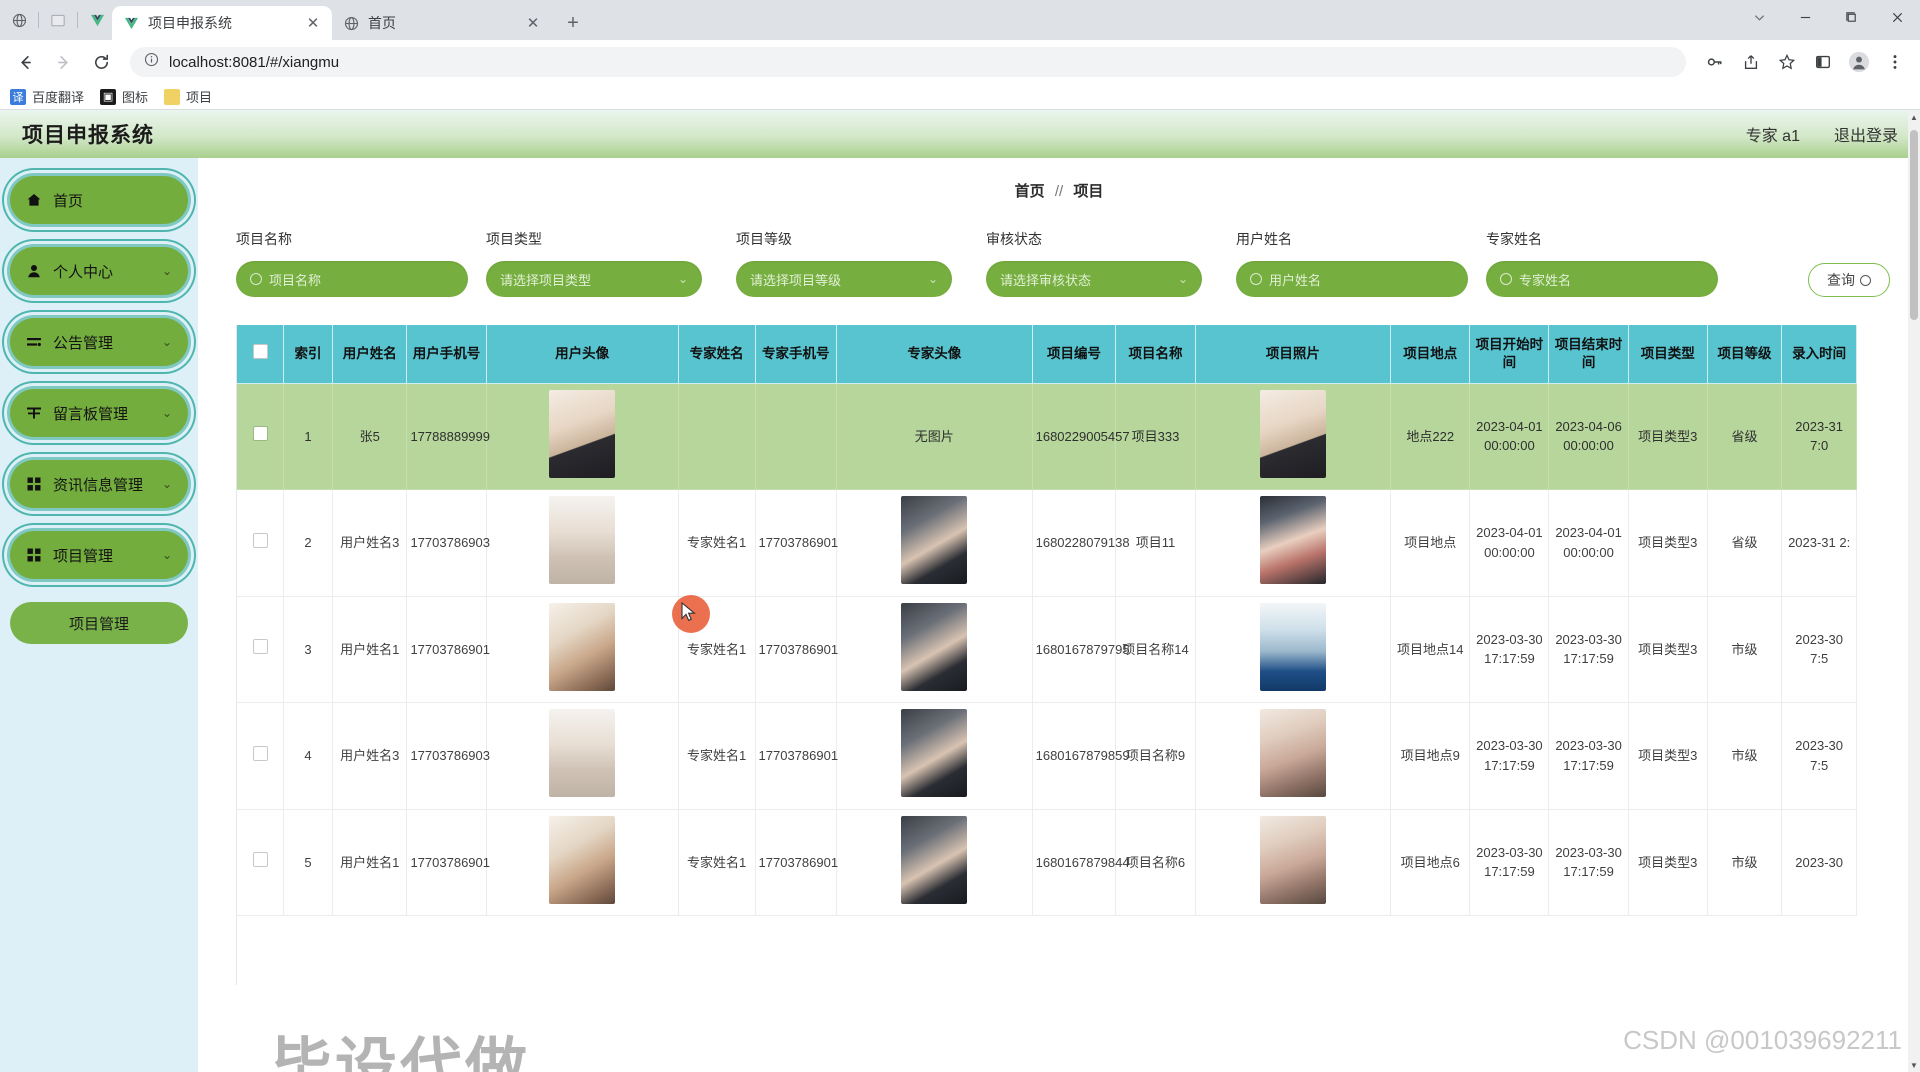  I want to click on cell-entry_time: 2023-30 7:5, so click(1819, 649).